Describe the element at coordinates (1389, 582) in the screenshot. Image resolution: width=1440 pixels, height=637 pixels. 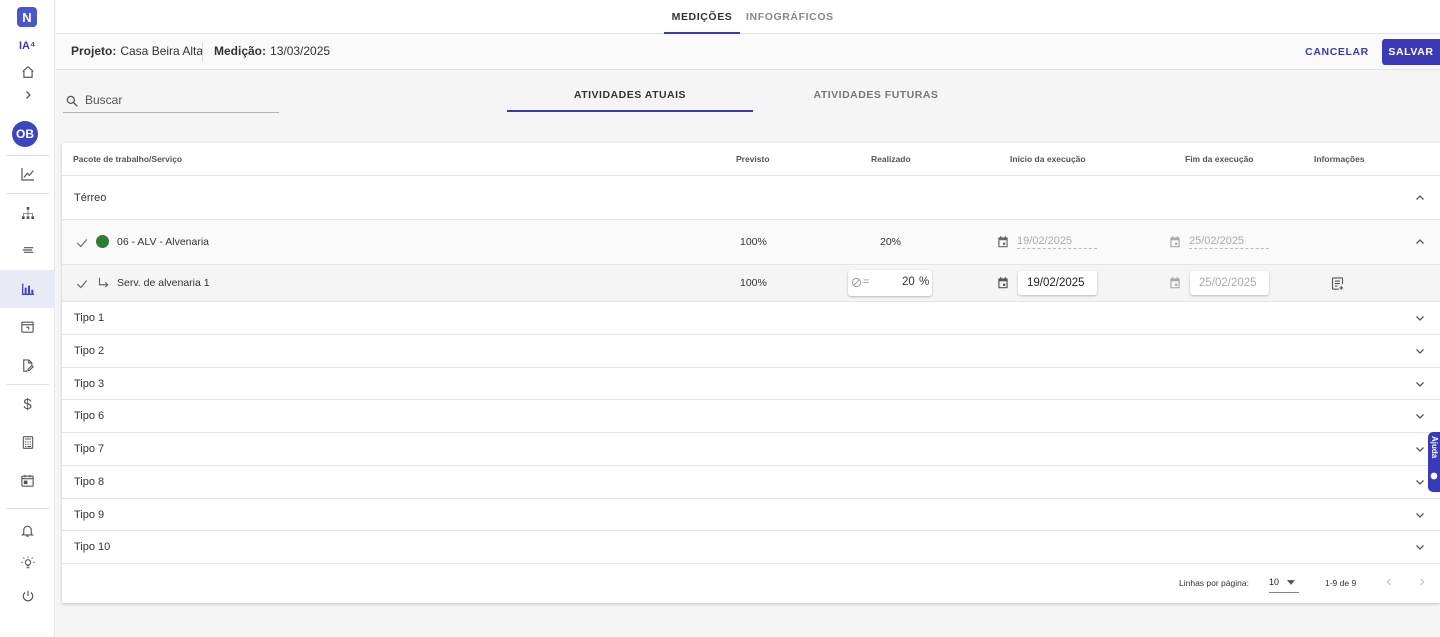
I see `chevron-left-icon` at that location.